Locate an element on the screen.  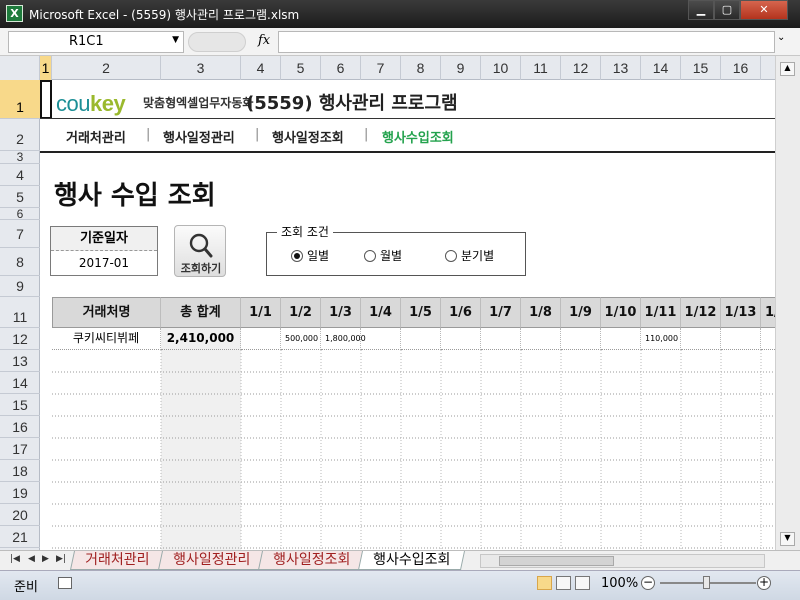
nav-item-event-schedule: 행사일정관리 is located at coordinates (199, 136).